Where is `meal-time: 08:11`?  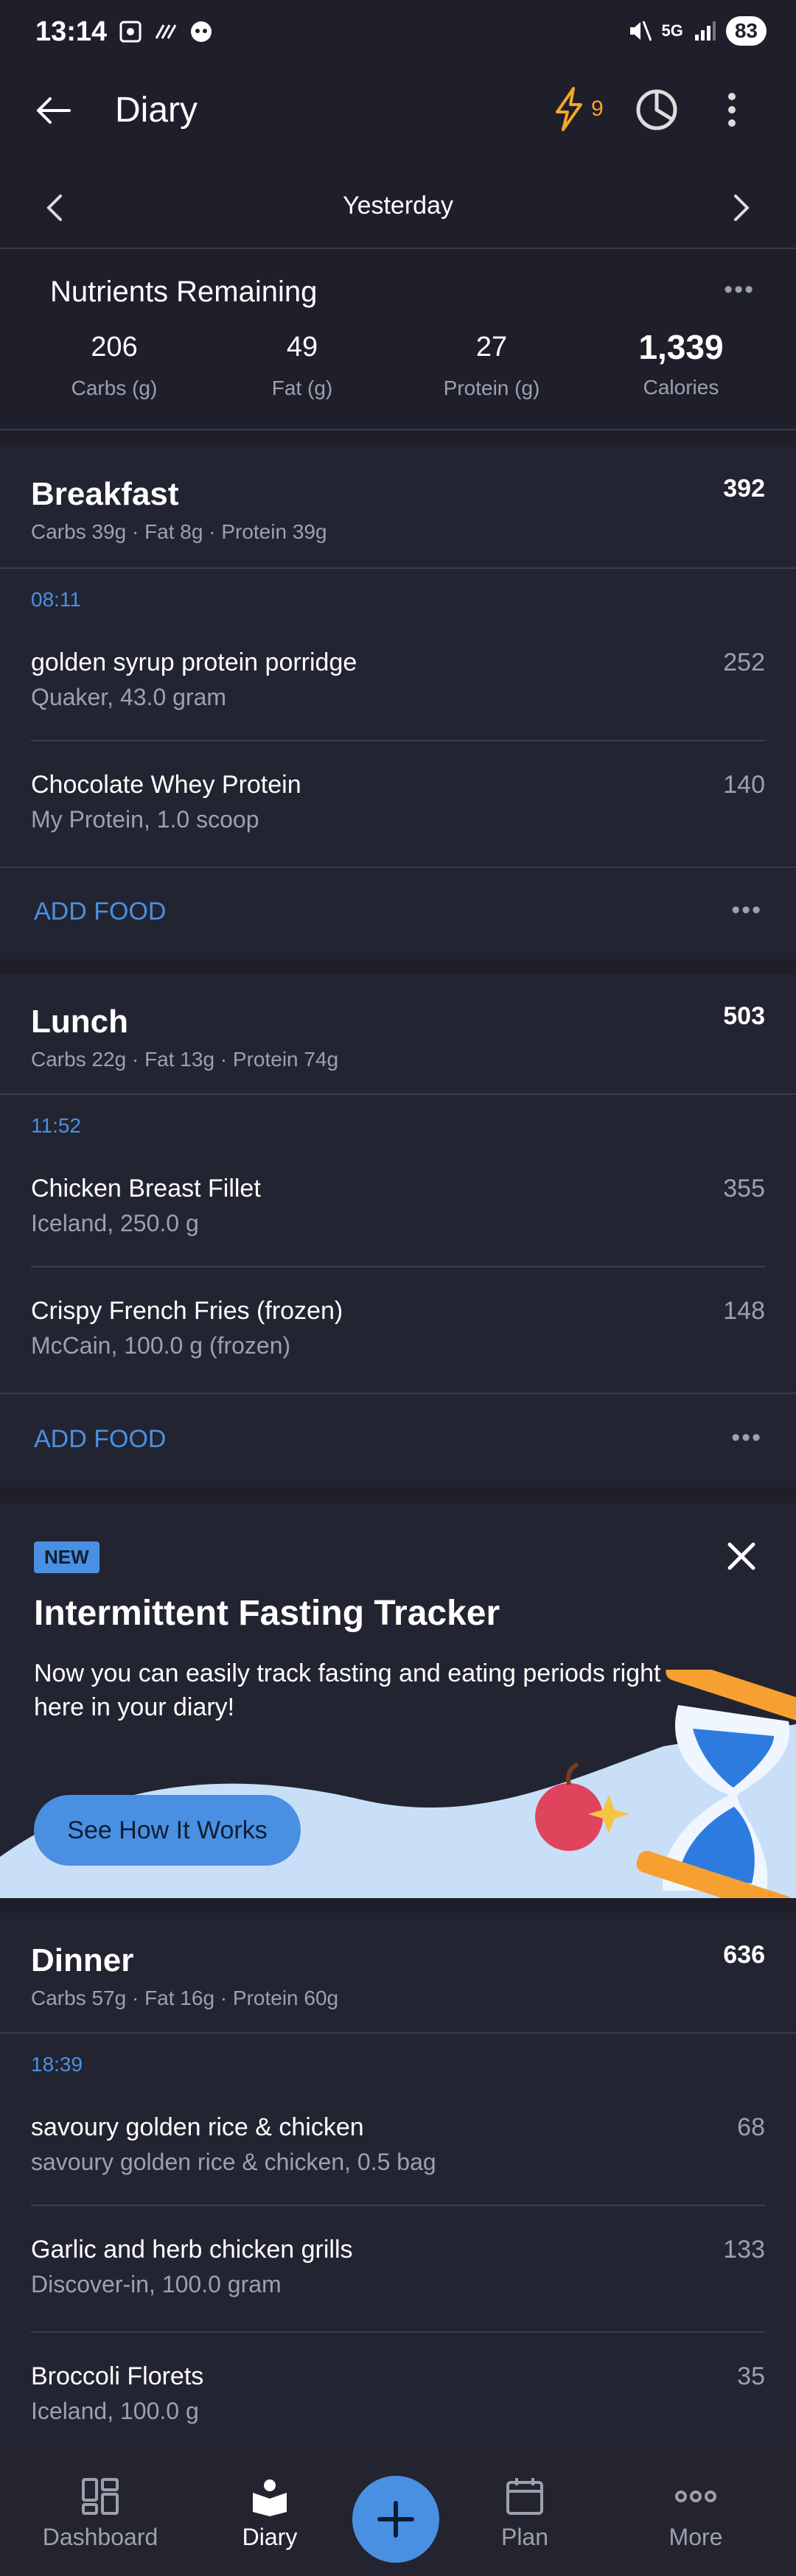
meal-time: 08:11 is located at coordinates (56, 600).